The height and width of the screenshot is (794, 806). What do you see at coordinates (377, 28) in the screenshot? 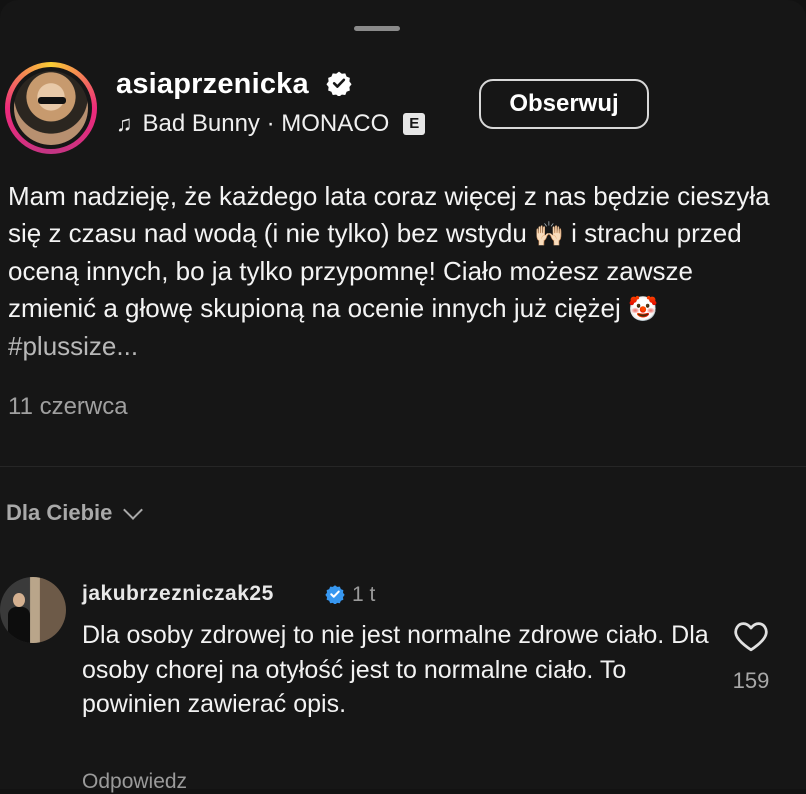
I see `sheet-drag-handle` at bounding box center [377, 28].